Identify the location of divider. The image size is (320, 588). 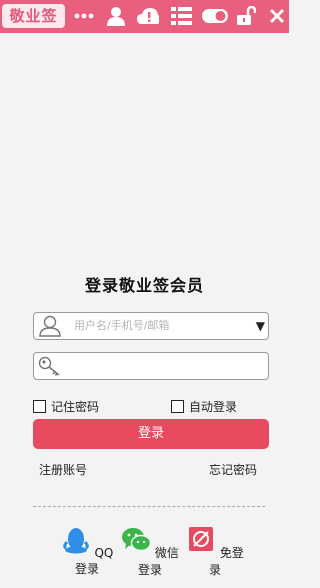
(149, 506).